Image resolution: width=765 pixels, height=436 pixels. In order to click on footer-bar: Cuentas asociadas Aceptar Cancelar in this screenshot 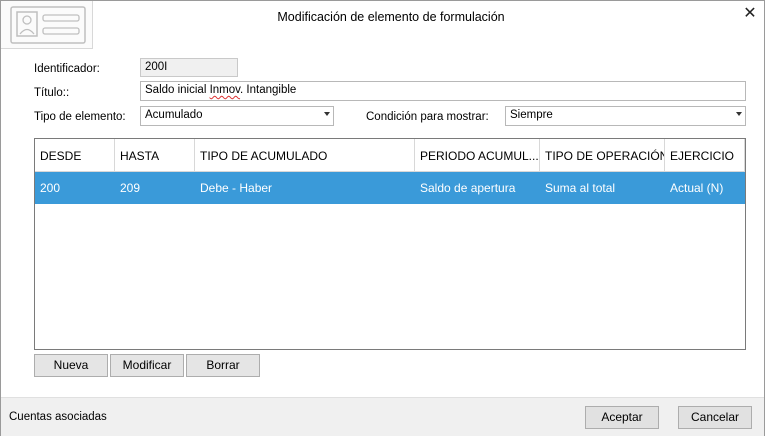, I will do `click(382, 416)`.